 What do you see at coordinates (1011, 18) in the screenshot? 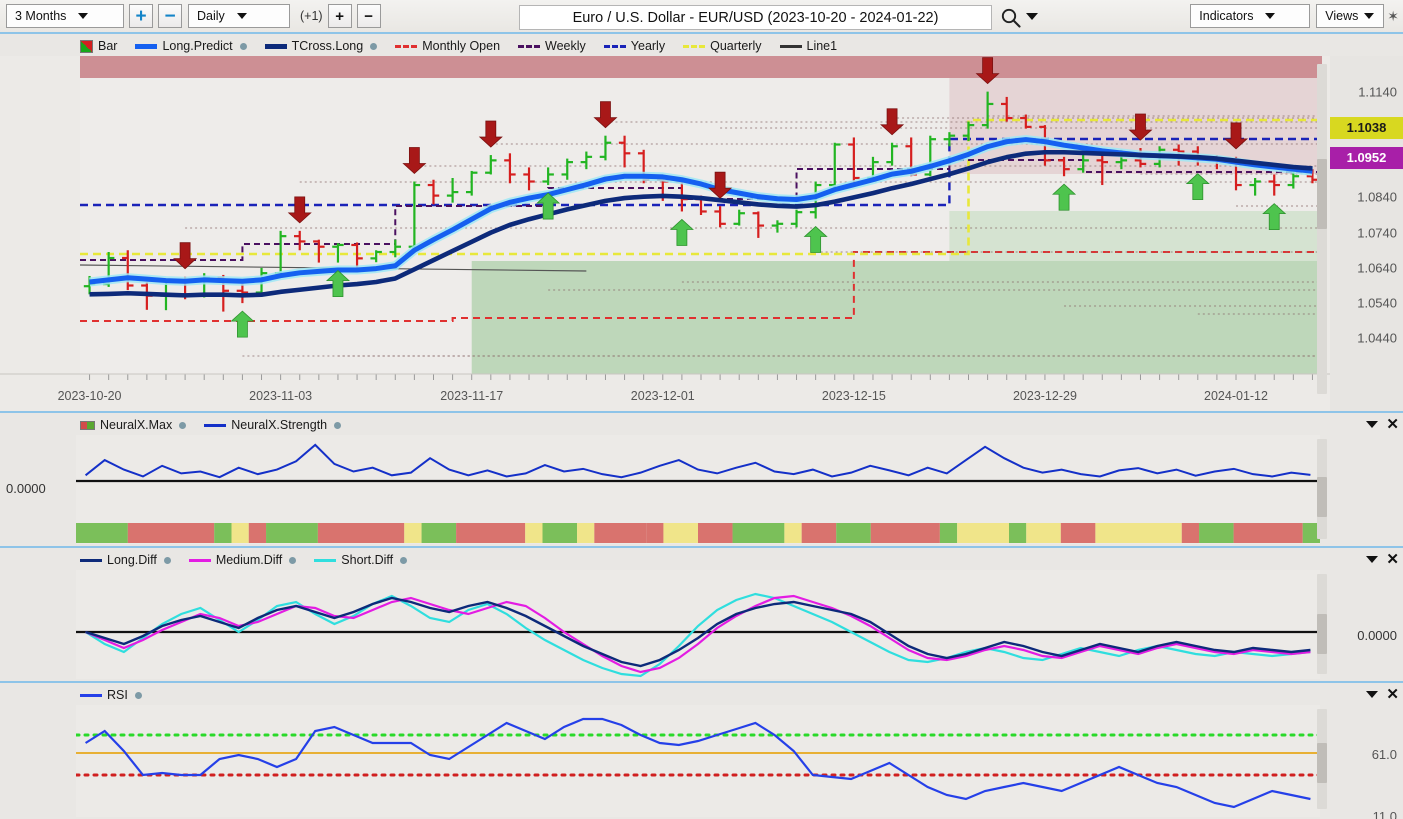
I see `search-icon` at bounding box center [1011, 18].